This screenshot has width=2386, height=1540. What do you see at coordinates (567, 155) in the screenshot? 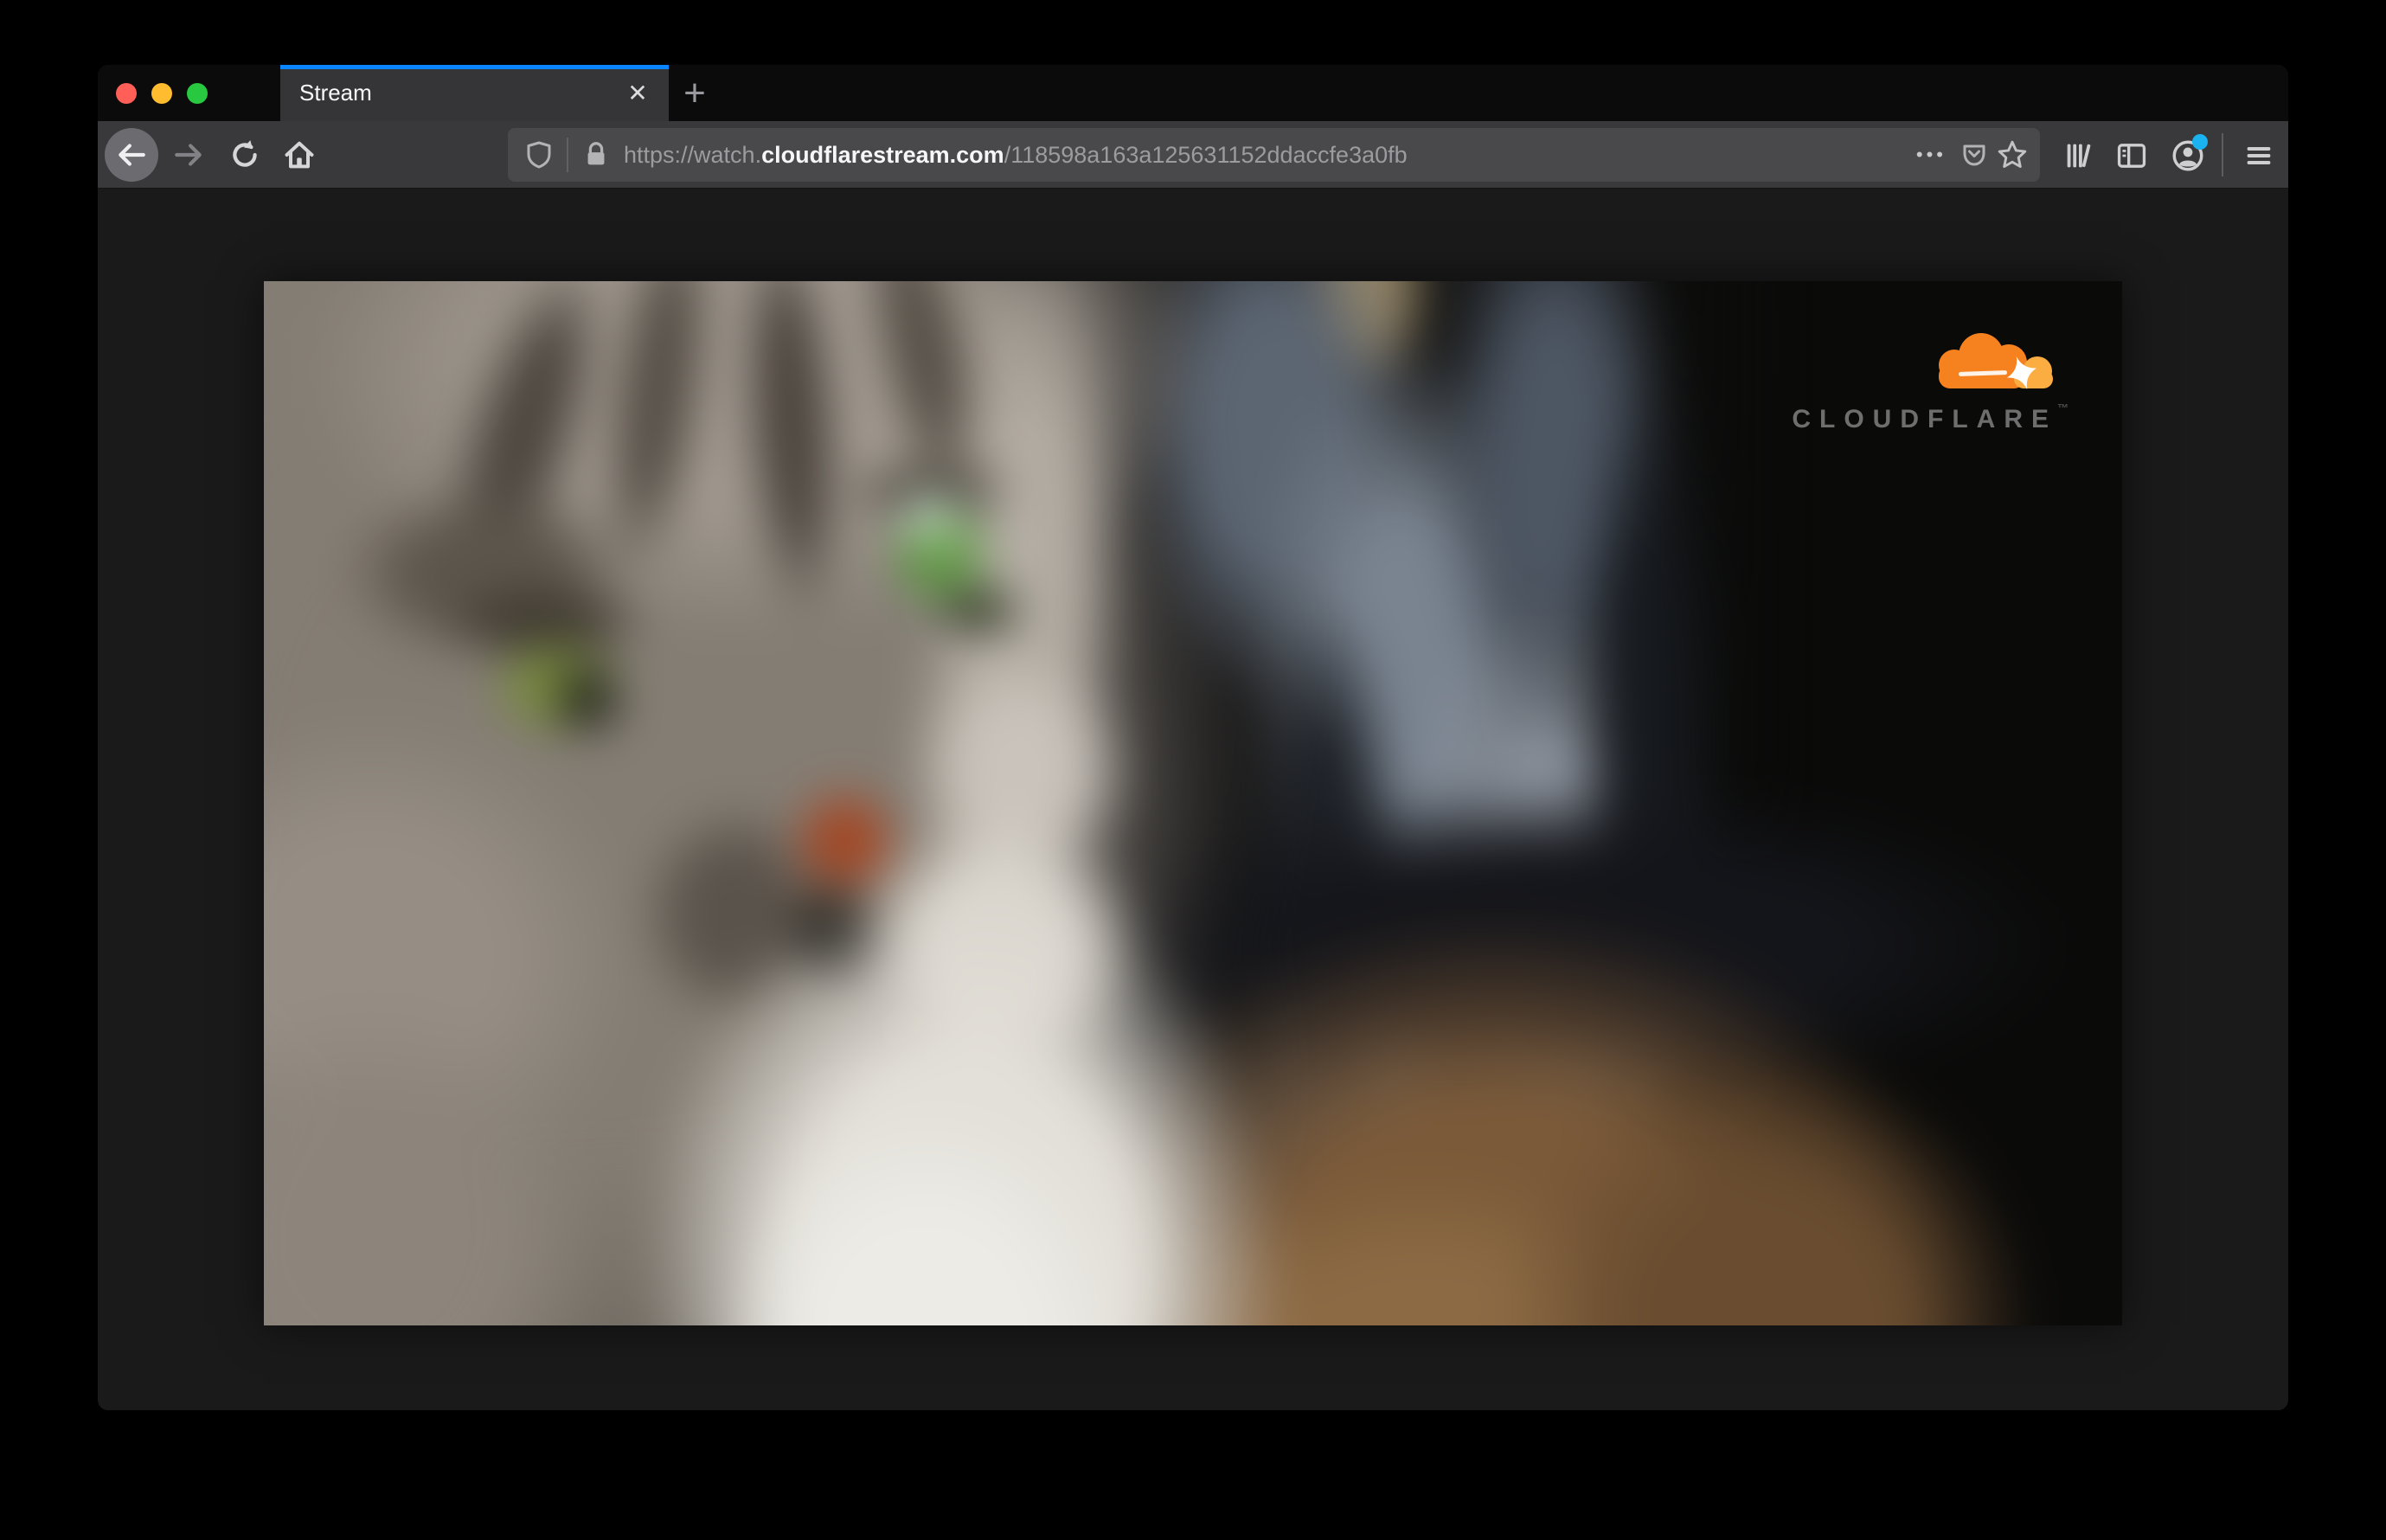
I see `urlbar-divider` at bounding box center [567, 155].